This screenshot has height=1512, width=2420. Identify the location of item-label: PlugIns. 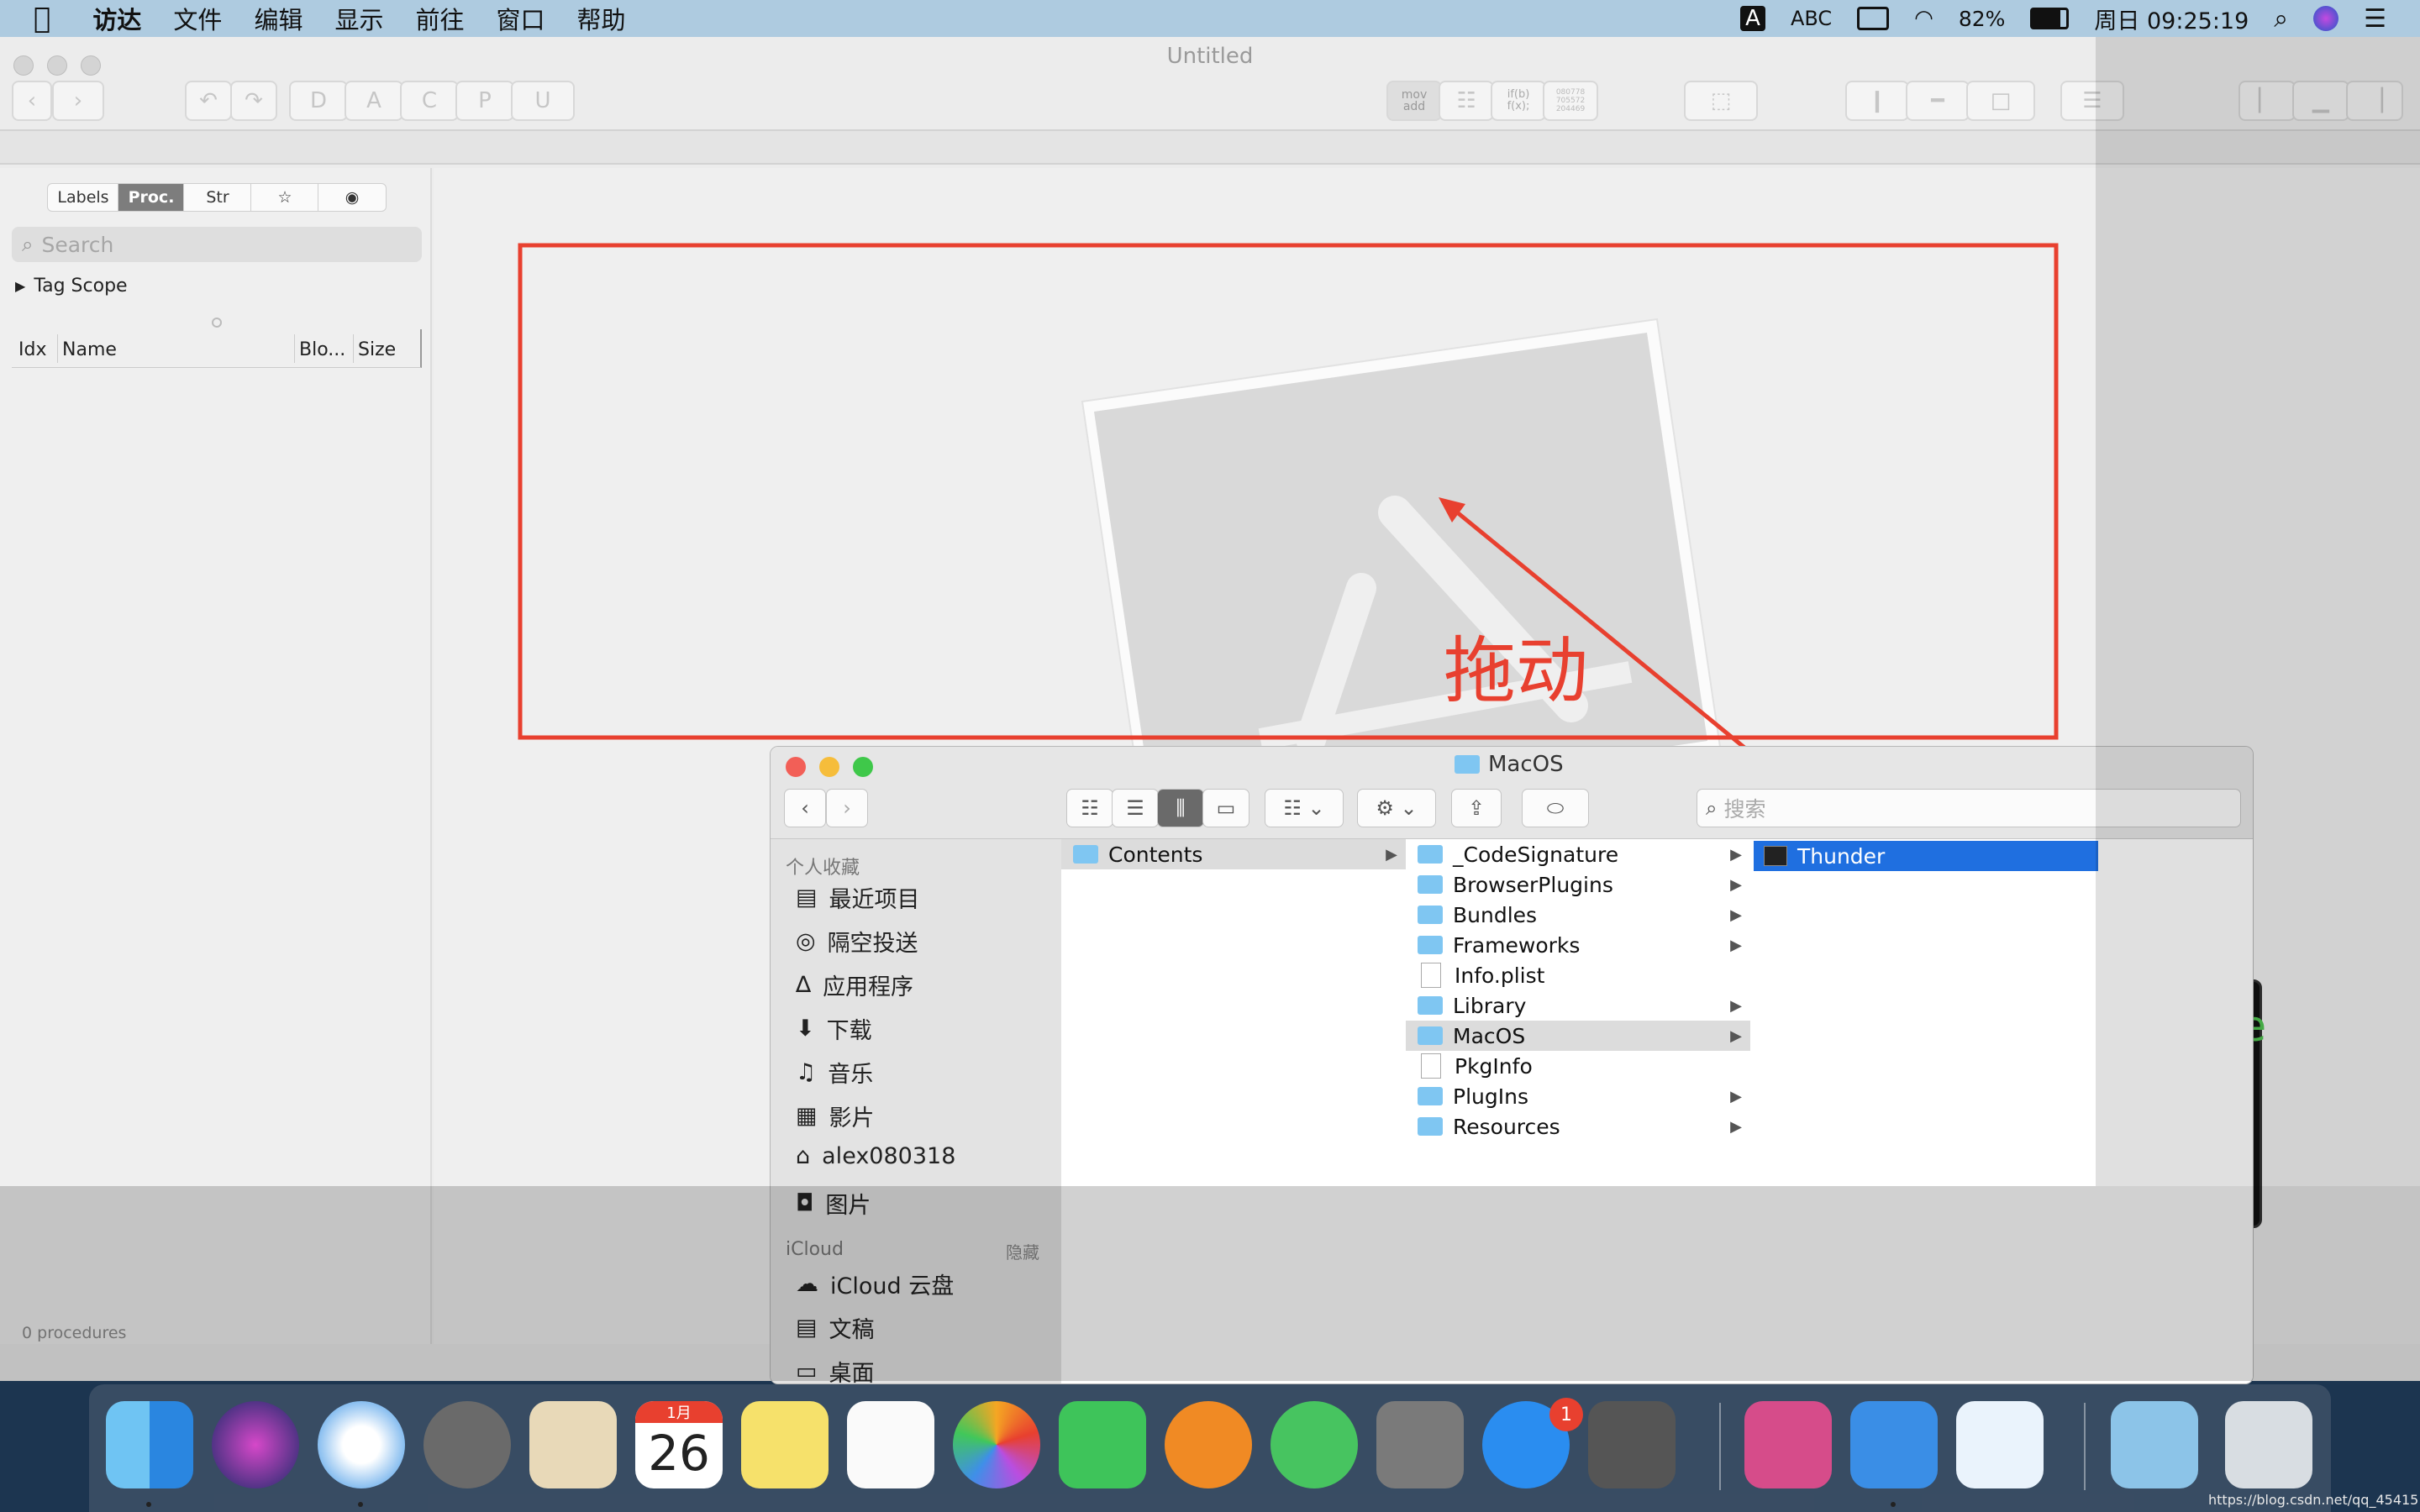
(1490, 1096).